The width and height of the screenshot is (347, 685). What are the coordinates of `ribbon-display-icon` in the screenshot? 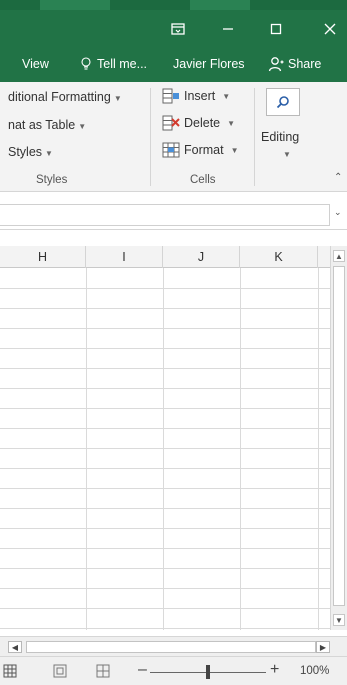 It's located at (178, 29).